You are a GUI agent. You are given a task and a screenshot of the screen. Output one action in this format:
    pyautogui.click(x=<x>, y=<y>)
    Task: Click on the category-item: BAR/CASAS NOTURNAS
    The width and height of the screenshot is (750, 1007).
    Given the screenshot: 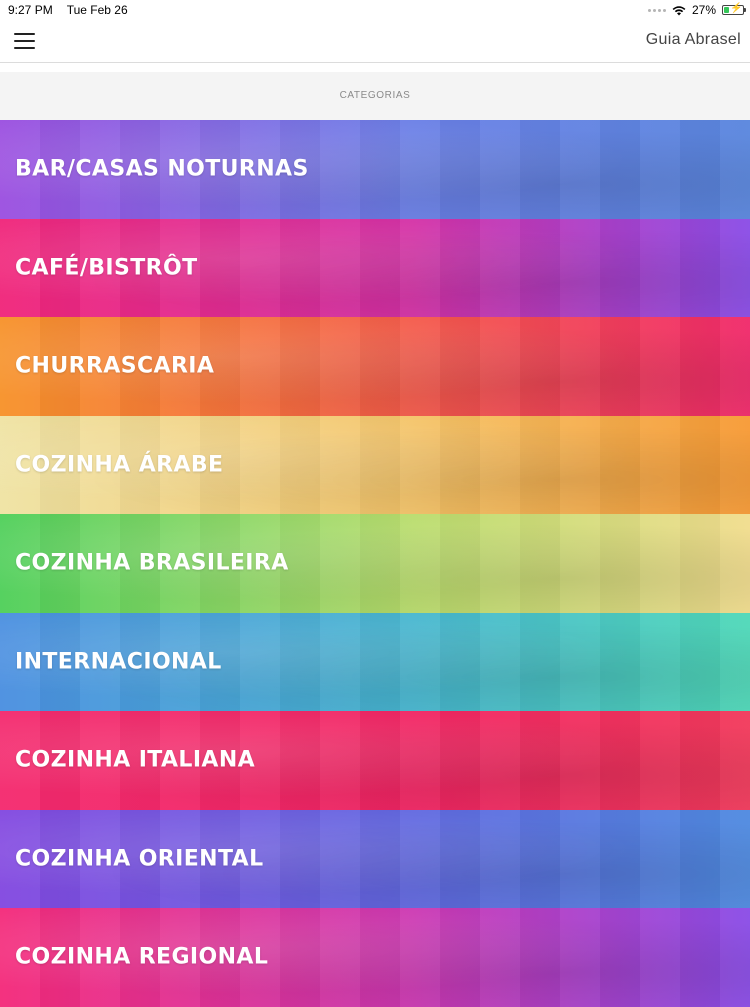 What is the action you would take?
    pyautogui.click(x=375, y=169)
    